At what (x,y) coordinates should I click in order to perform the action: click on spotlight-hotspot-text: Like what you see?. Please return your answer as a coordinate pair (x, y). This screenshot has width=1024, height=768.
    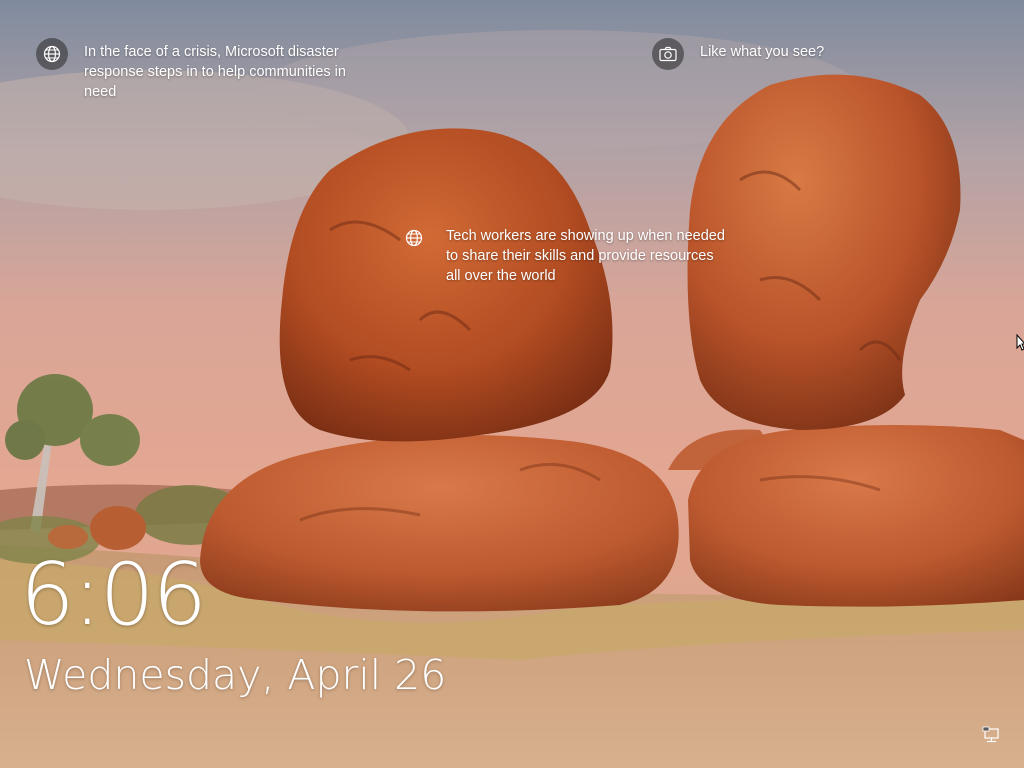
    Looking at the image, I should click on (762, 52).